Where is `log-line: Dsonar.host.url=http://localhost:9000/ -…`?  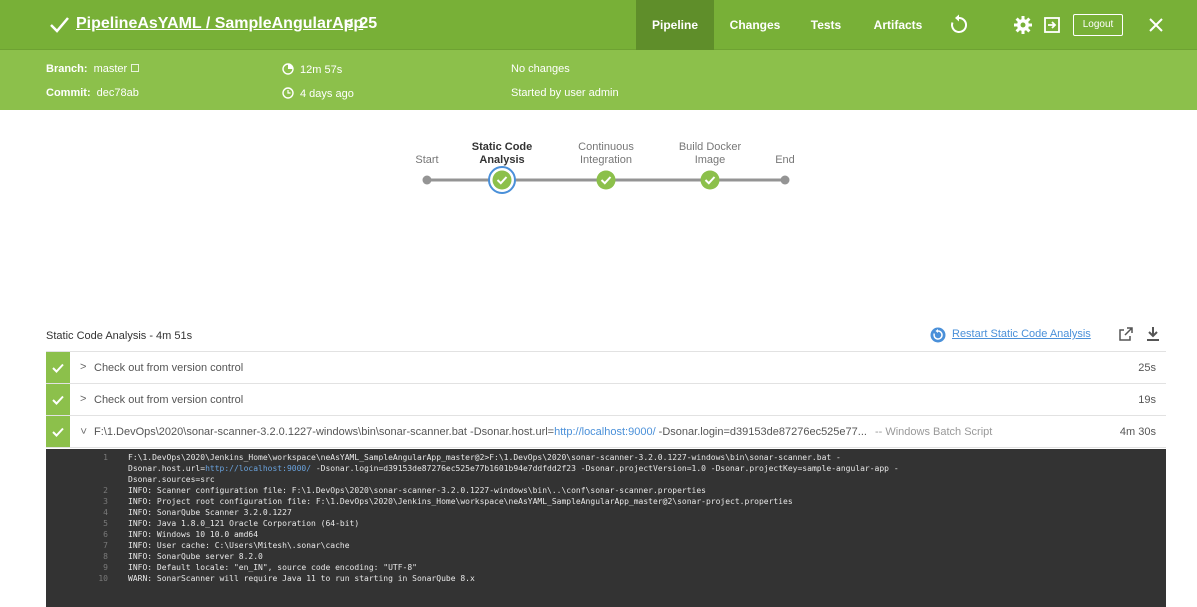
log-line: Dsonar.host.url=http://localhost:9000/ -… is located at coordinates (606, 468).